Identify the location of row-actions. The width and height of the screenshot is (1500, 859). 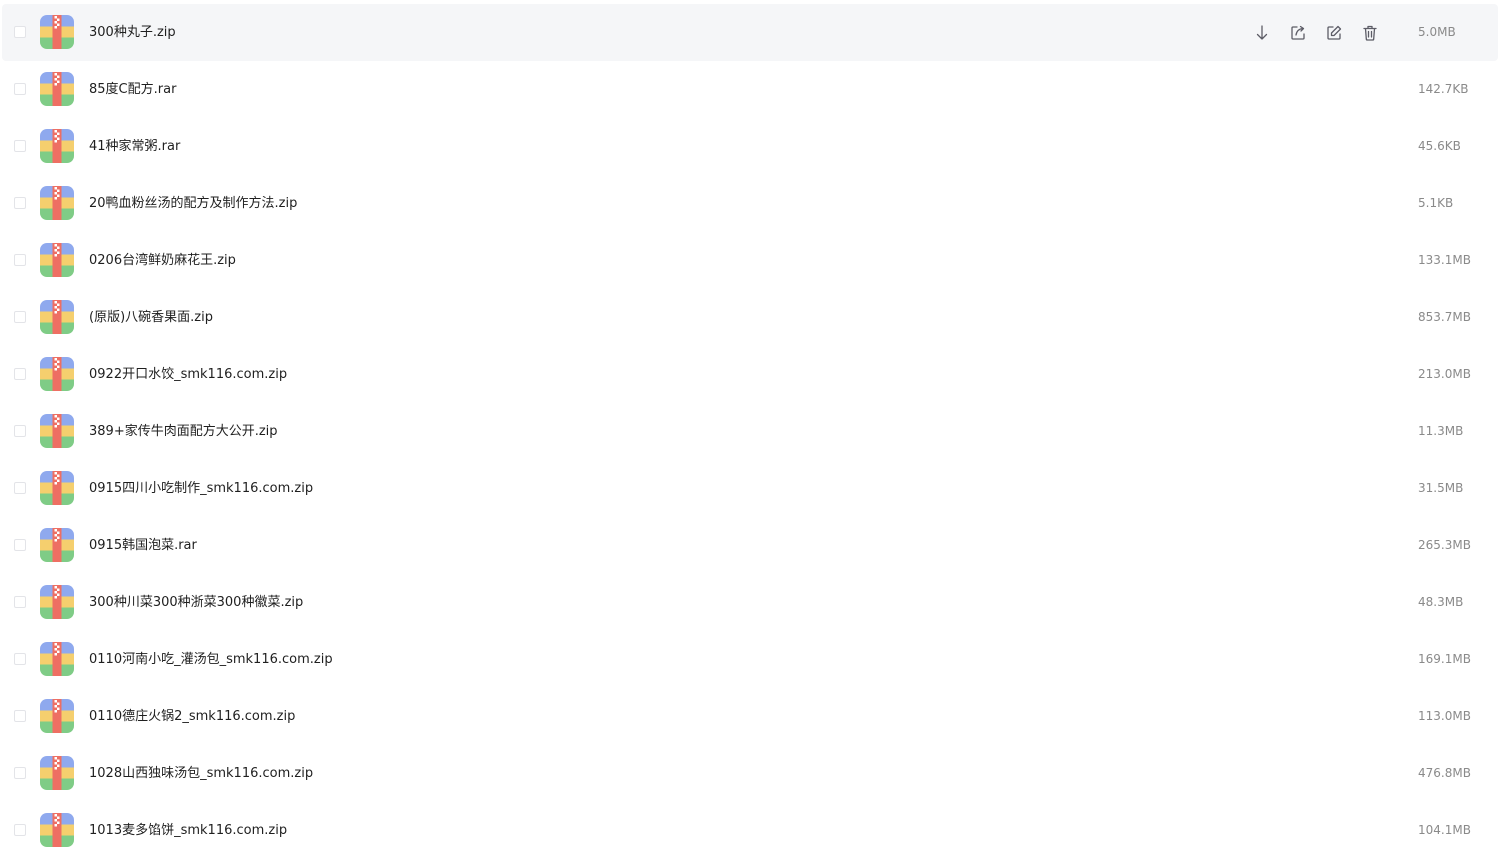
(1316, 33).